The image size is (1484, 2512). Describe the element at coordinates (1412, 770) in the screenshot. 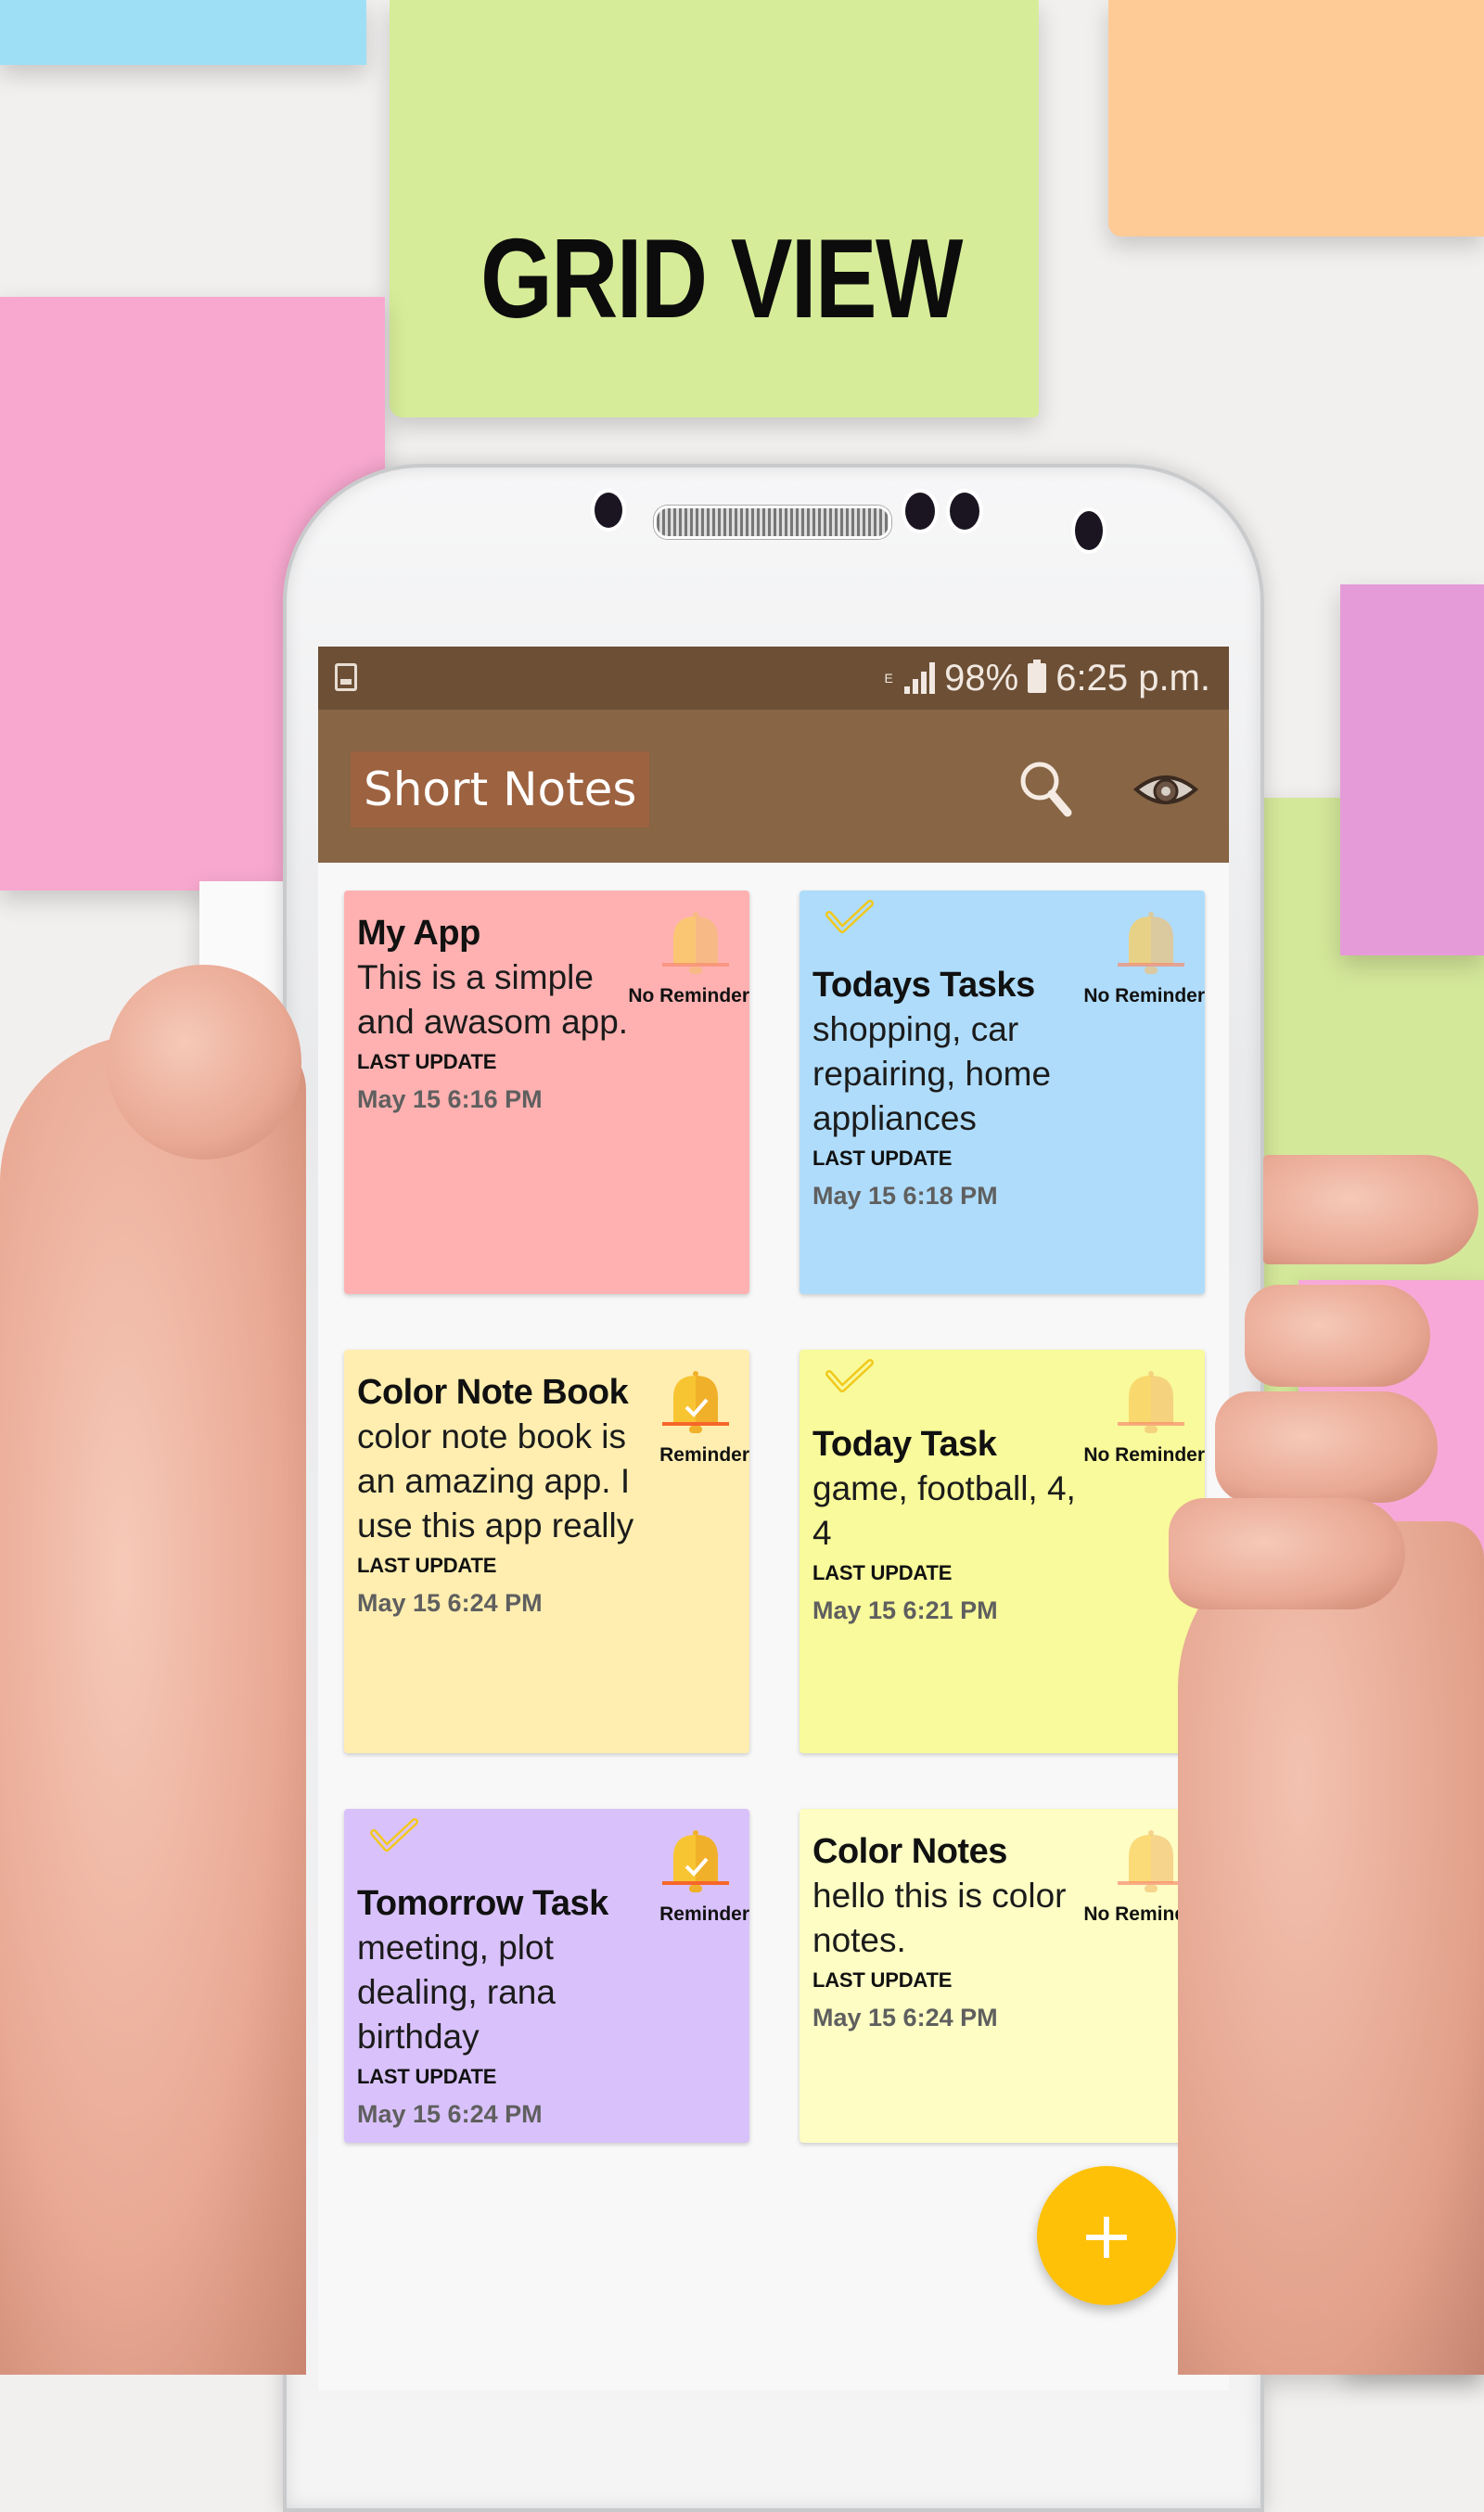

I see `background-sheet-purple` at that location.